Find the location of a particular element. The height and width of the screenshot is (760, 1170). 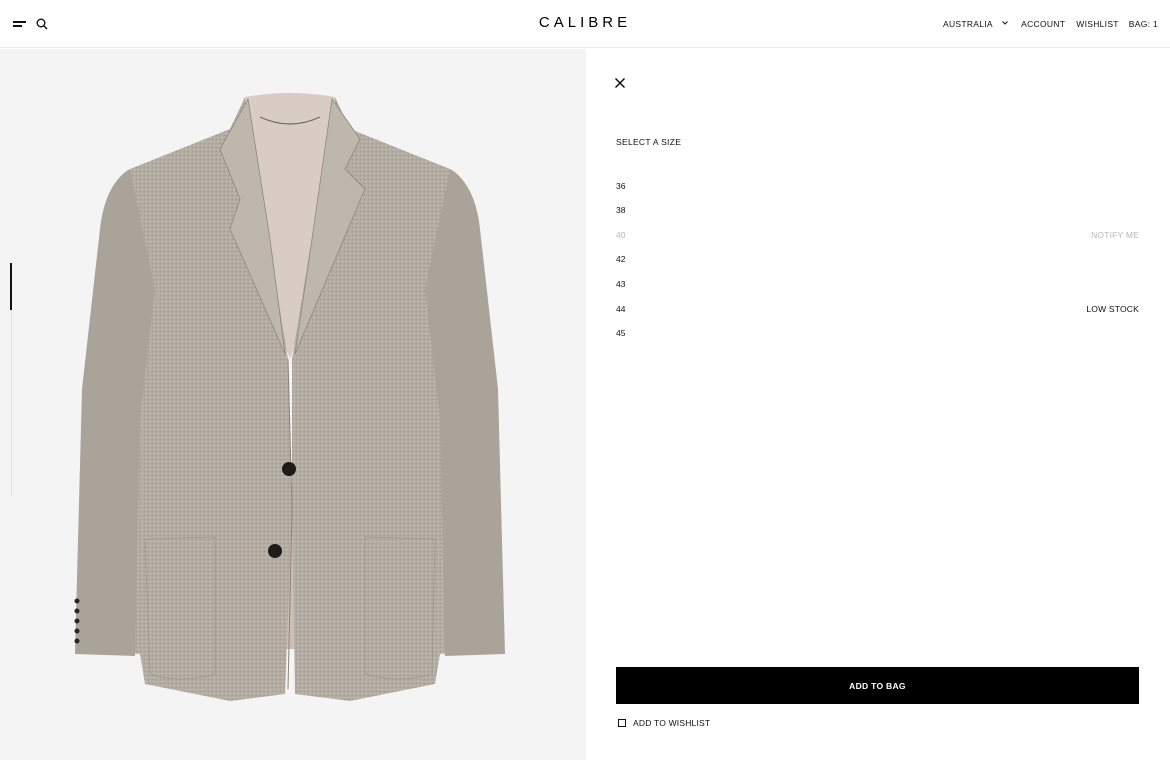

account-link: ACCOUNT is located at coordinates (1043, 24).